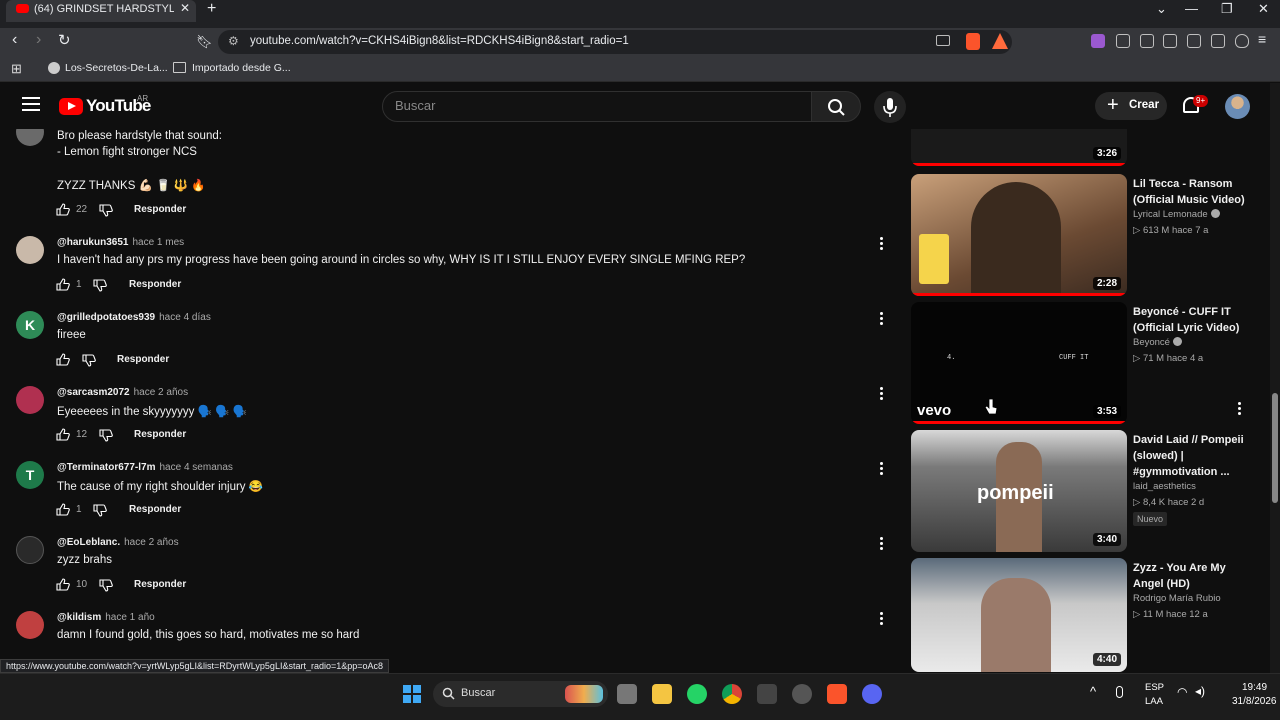 This screenshot has height=720, width=1280. Describe the element at coordinates (1119, 692) in the screenshot. I see `microphone-tray-icon` at that location.